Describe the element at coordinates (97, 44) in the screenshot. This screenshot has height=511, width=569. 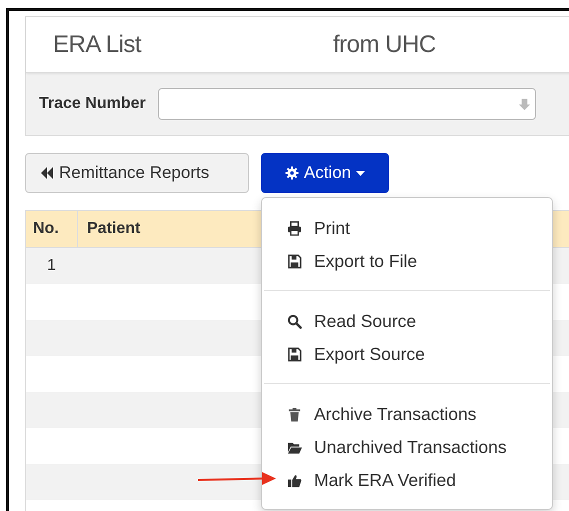
I see `page-title: ERA List` at that location.